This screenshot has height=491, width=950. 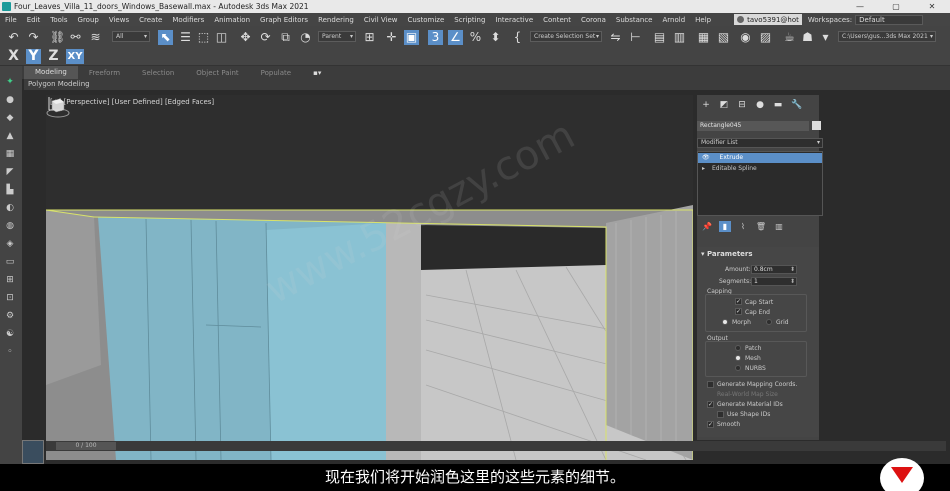 I want to click on cameras-icon: ▦, so click(x=10, y=154).